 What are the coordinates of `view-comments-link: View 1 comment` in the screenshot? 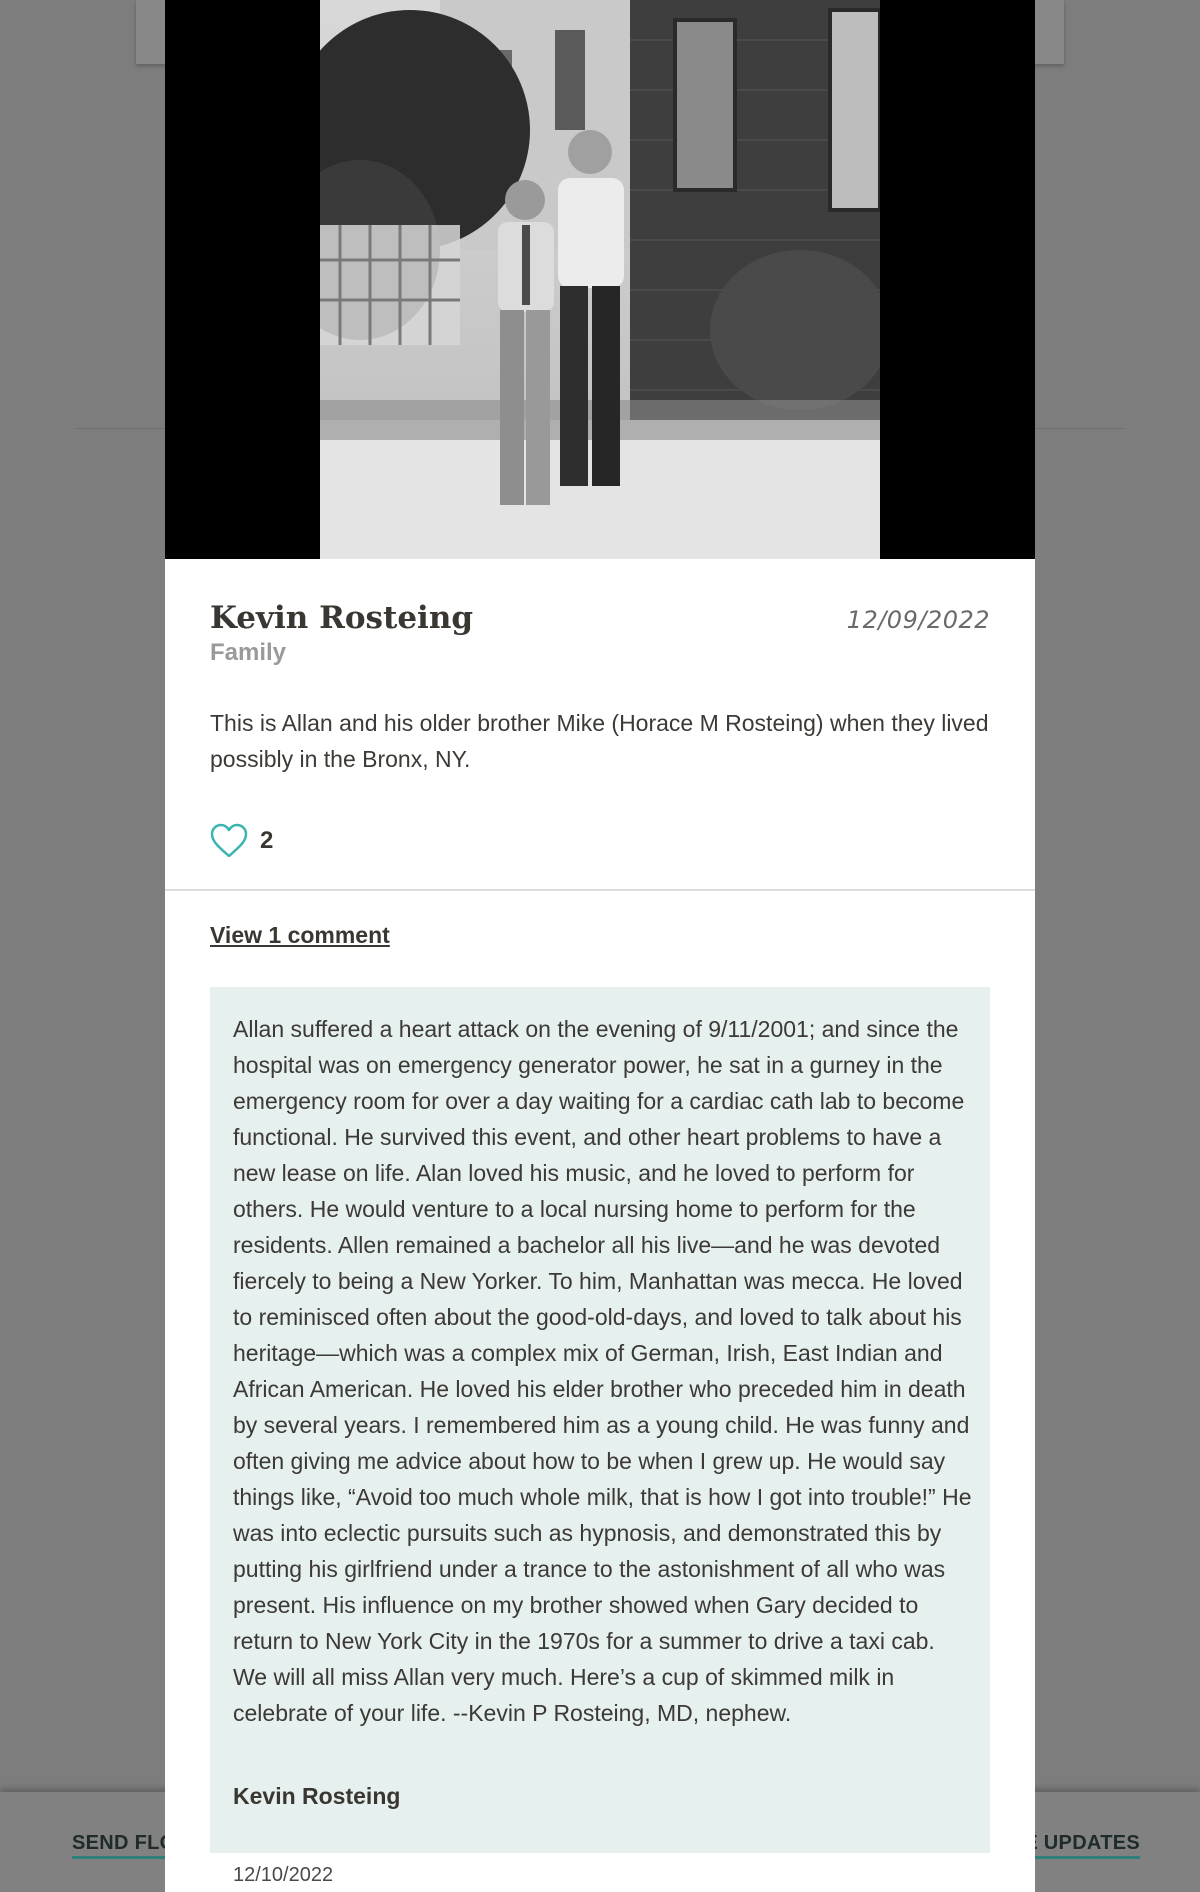 It's located at (300, 935).